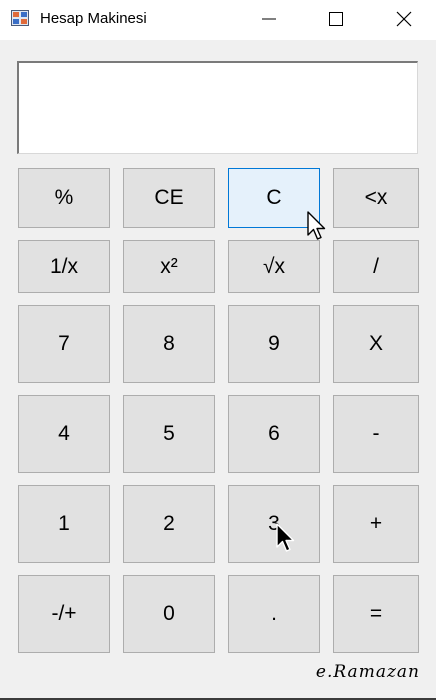 This screenshot has width=436, height=700. I want to click on subtract-button: -, so click(376, 434).